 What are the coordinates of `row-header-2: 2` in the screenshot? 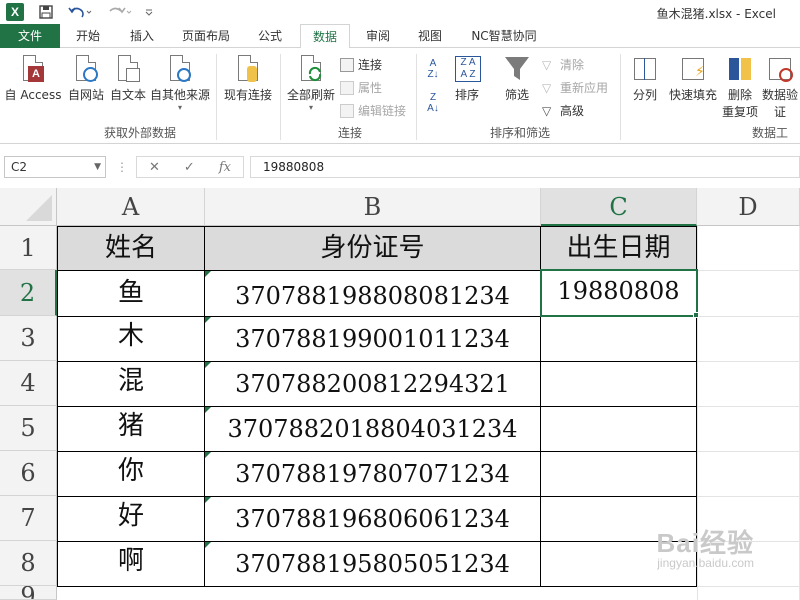 It's located at (28, 293).